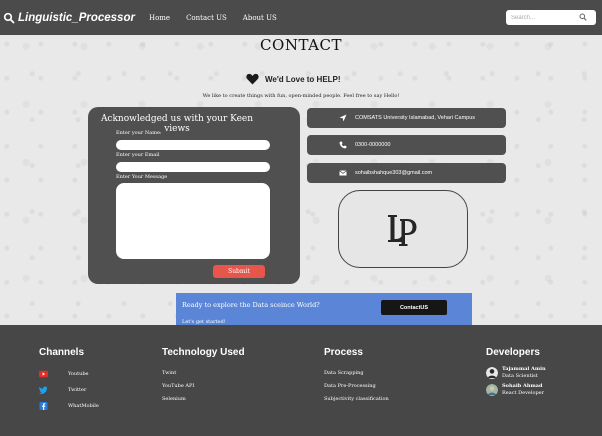 This screenshot has height=436, width=602. What do you see at coordinates (203, 352) in the screenshot?
I see `footer-heading-technology: Technology Used` at bounding box center [203, 352].